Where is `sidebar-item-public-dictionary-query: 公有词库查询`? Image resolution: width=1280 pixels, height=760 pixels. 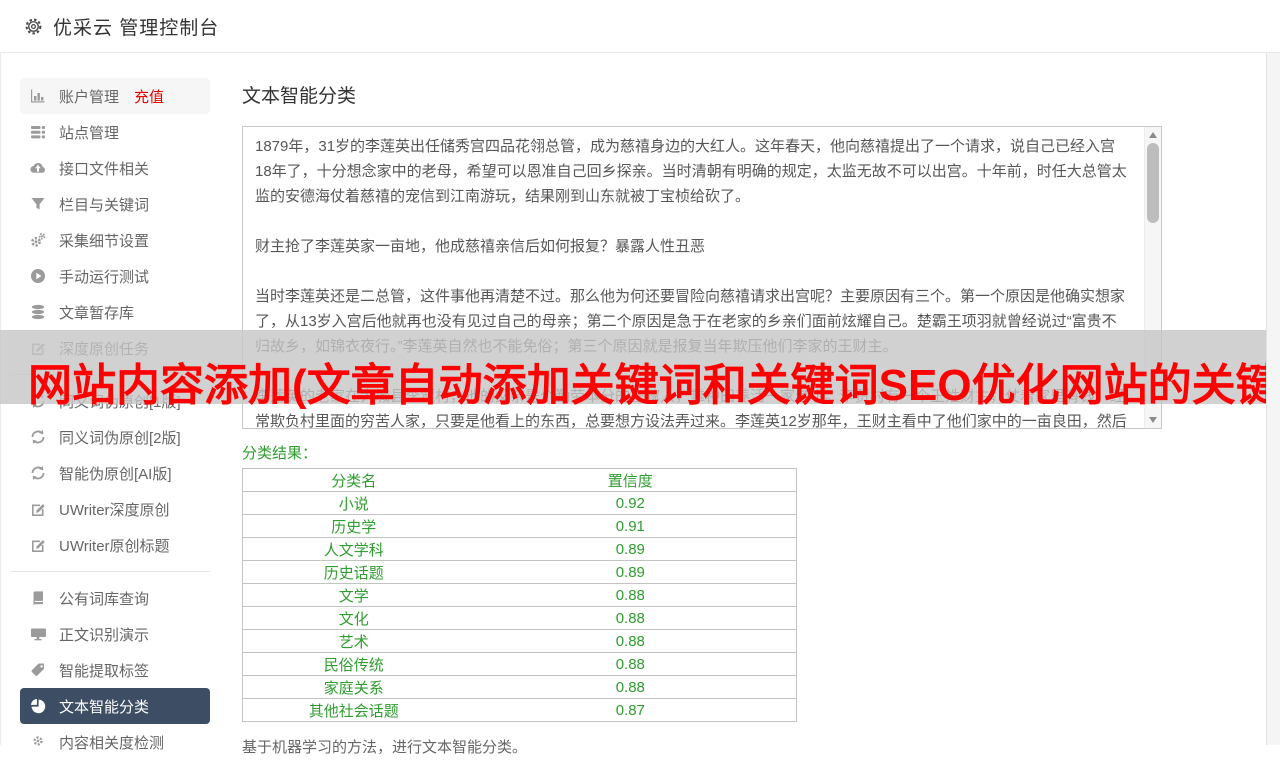 sidebar-item-public-dictionary-query: 公有词库查询 is located at coordinates (115, 598).